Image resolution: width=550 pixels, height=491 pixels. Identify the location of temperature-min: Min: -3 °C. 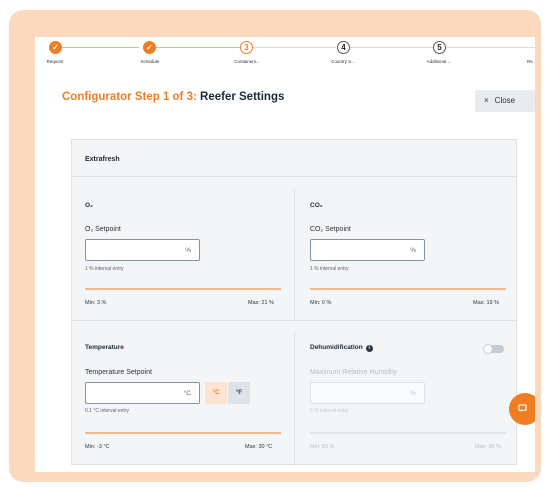
(97, 447).